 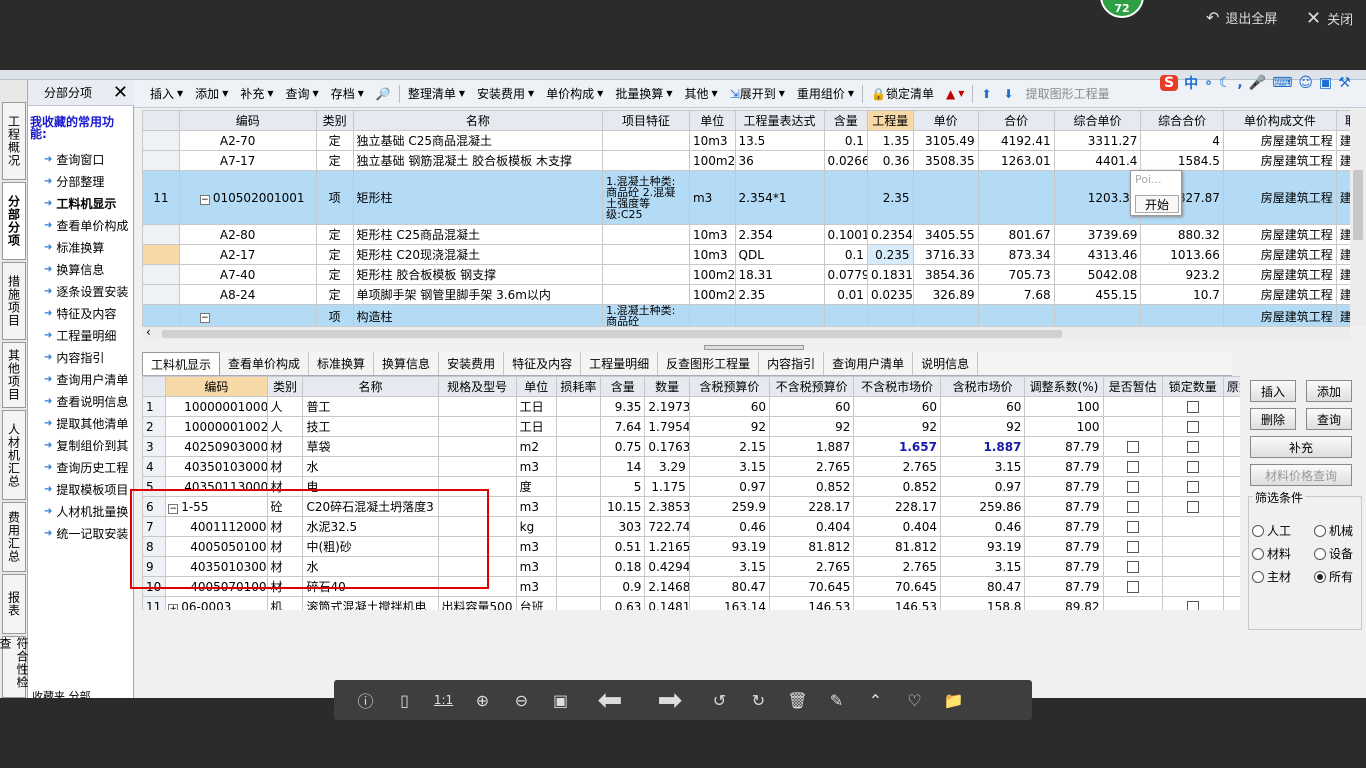 What do you see at coordinates (14, 604) in the screenshot?
I see `vtab-report: 报表` at bounding box center [14, 604].